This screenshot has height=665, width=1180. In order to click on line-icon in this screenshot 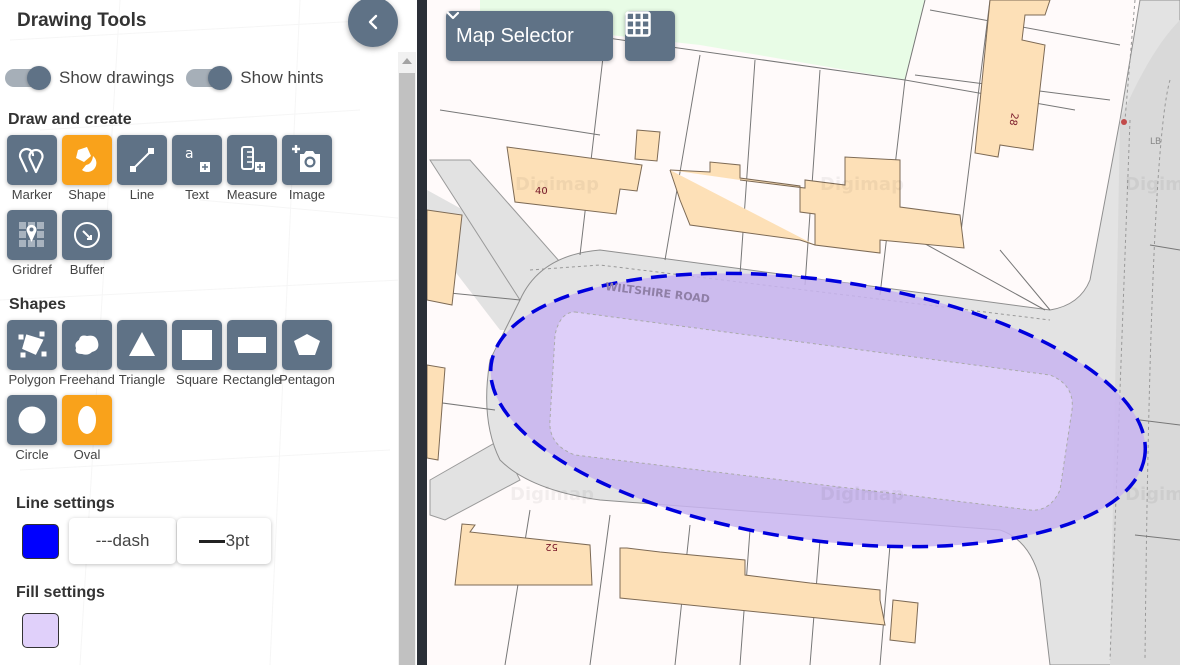, I will do `click(142, 160)`.